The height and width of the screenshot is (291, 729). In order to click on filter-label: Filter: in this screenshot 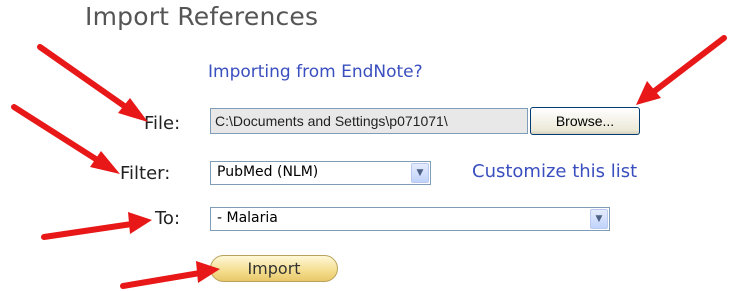, I will do `click(145, 173)`.